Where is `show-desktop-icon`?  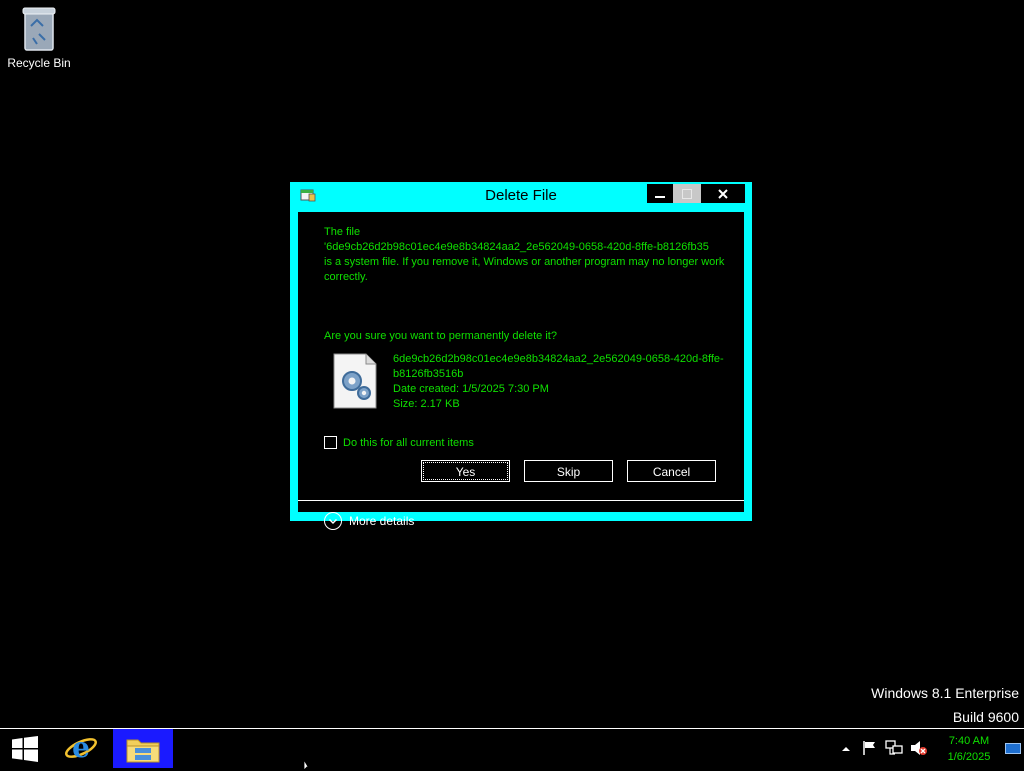
show-desktop-icon is located at coordinates (1013, 748).